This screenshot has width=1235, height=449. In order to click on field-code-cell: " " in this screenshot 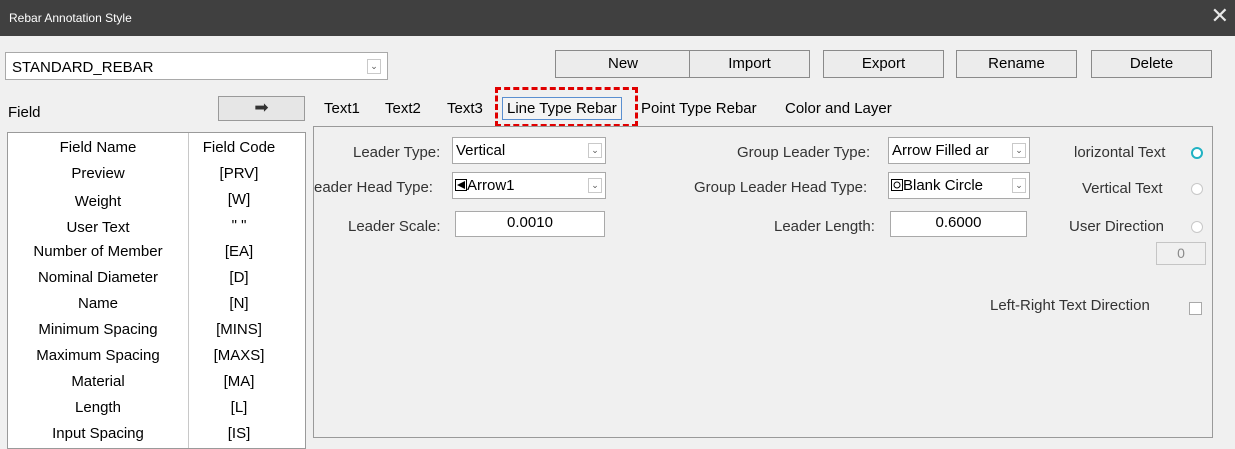, I will do `click(239, 225)`.